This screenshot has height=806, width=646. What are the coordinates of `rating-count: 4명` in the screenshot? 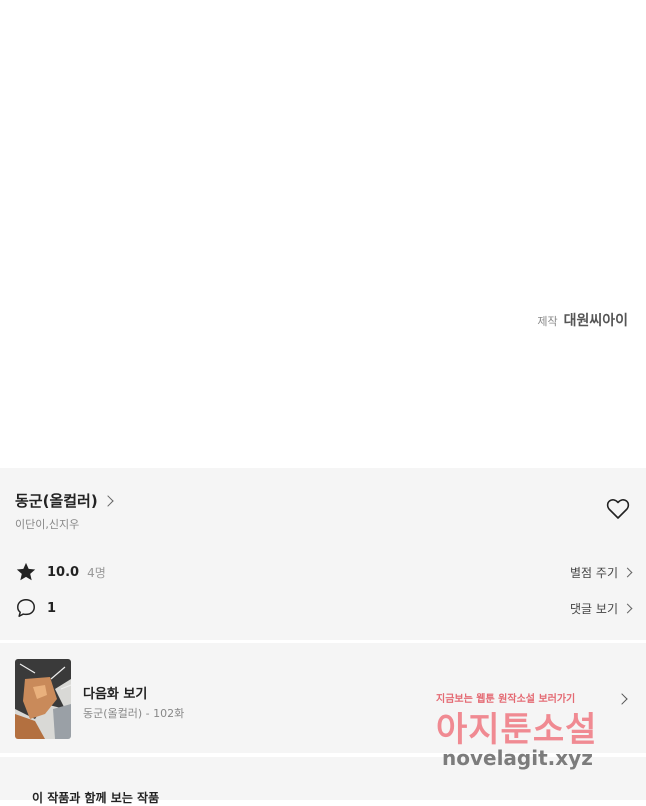 It's located at (96, 572).